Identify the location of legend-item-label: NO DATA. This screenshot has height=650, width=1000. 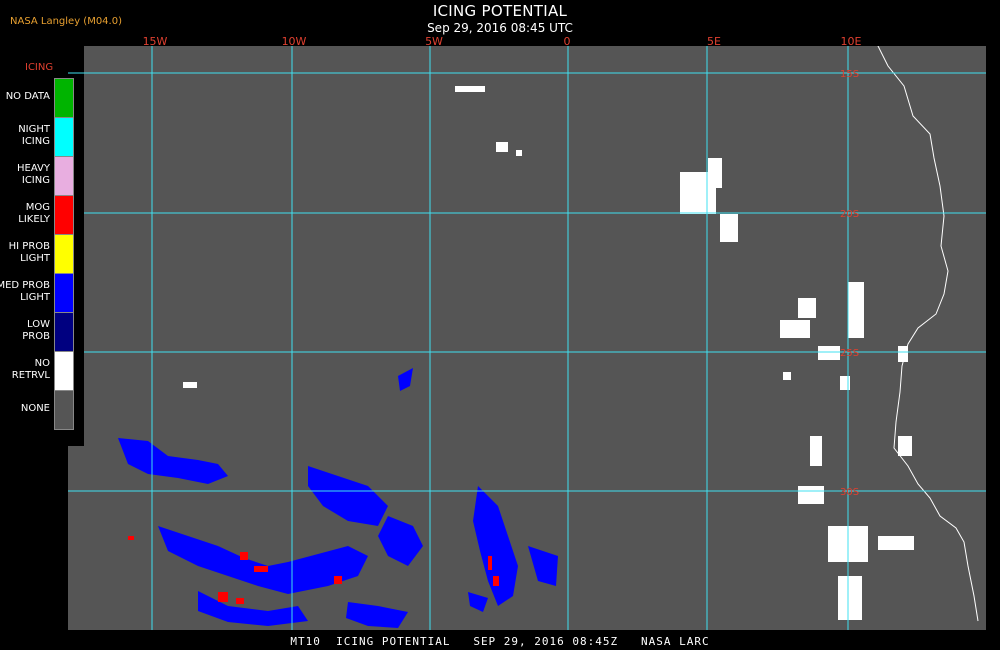
(27, 96).